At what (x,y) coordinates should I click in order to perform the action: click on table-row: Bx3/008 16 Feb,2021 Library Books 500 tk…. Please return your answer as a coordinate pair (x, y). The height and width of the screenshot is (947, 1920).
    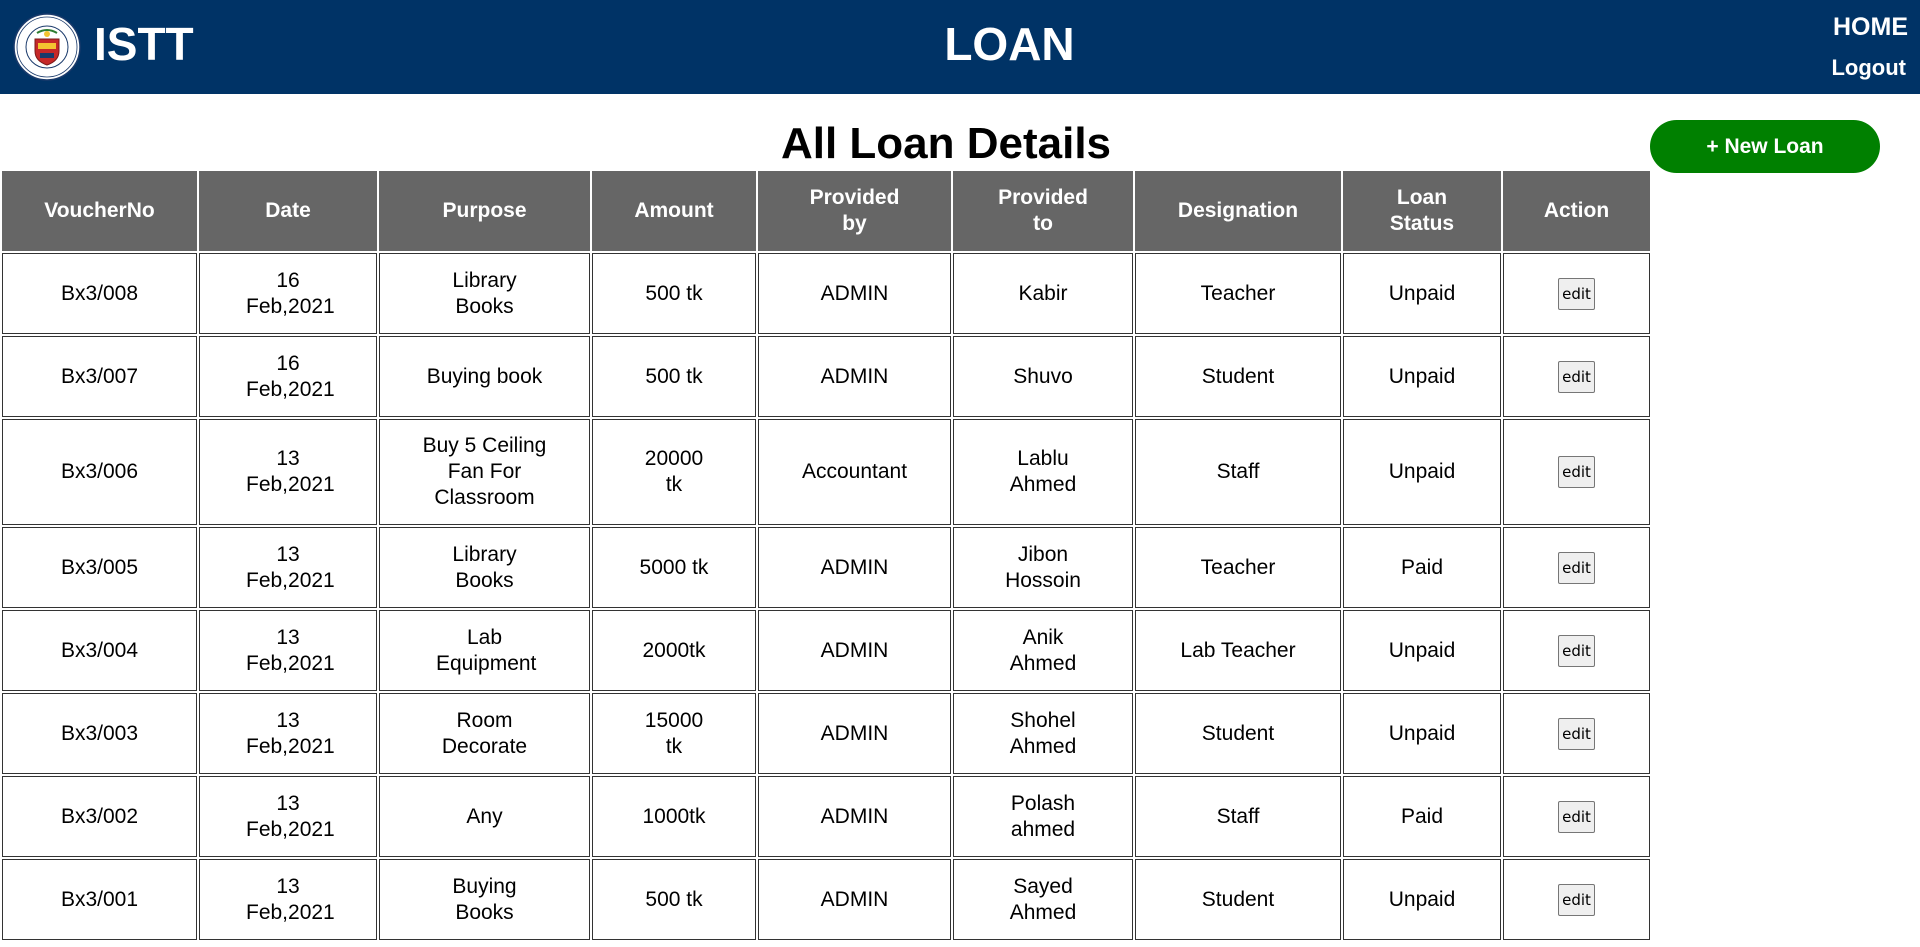
    Looking at the image, I should click on (826, 293).